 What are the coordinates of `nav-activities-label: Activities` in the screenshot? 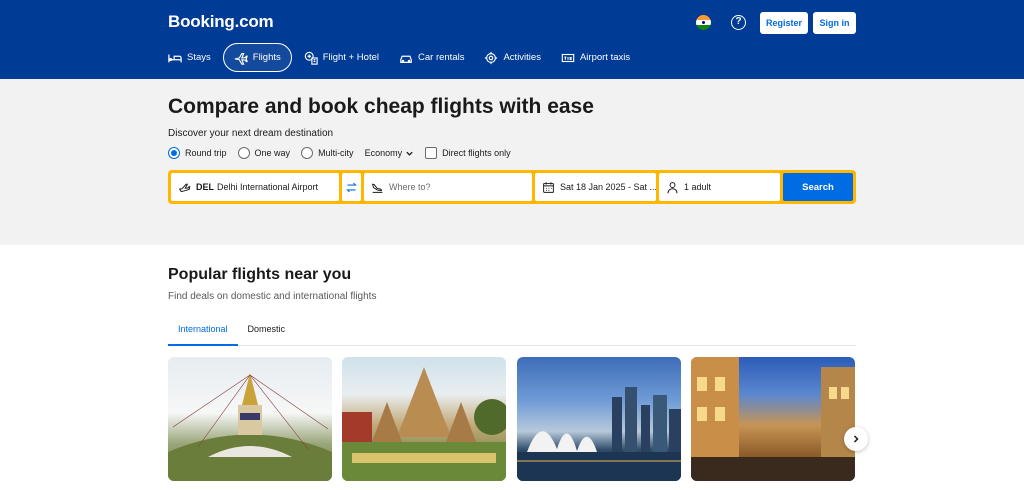 It's located at (522, 57).